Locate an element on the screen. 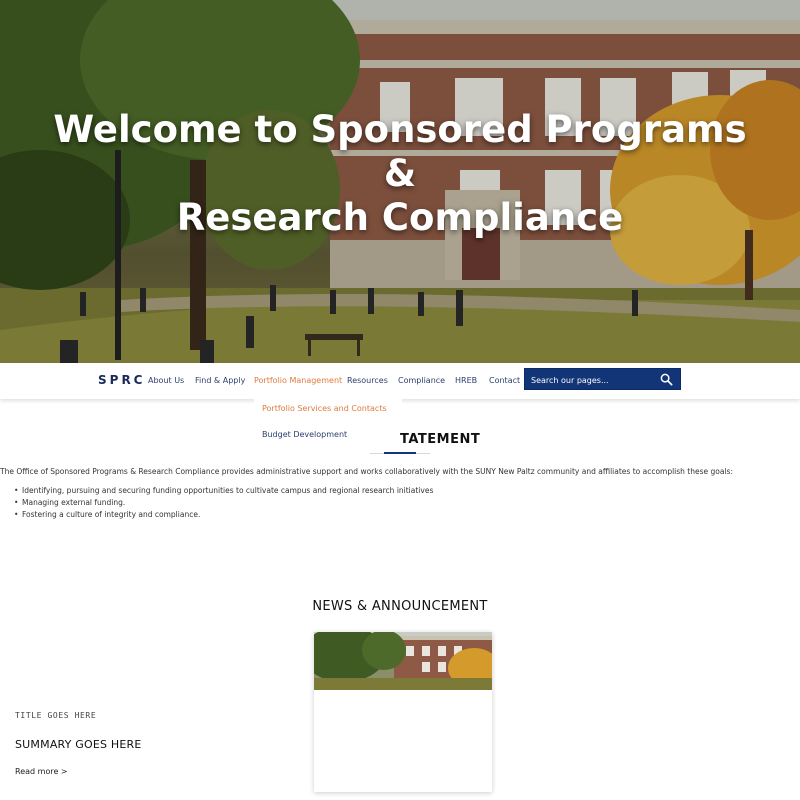 The image size is (800, 800). news-card is located at coordinates (403, 712).